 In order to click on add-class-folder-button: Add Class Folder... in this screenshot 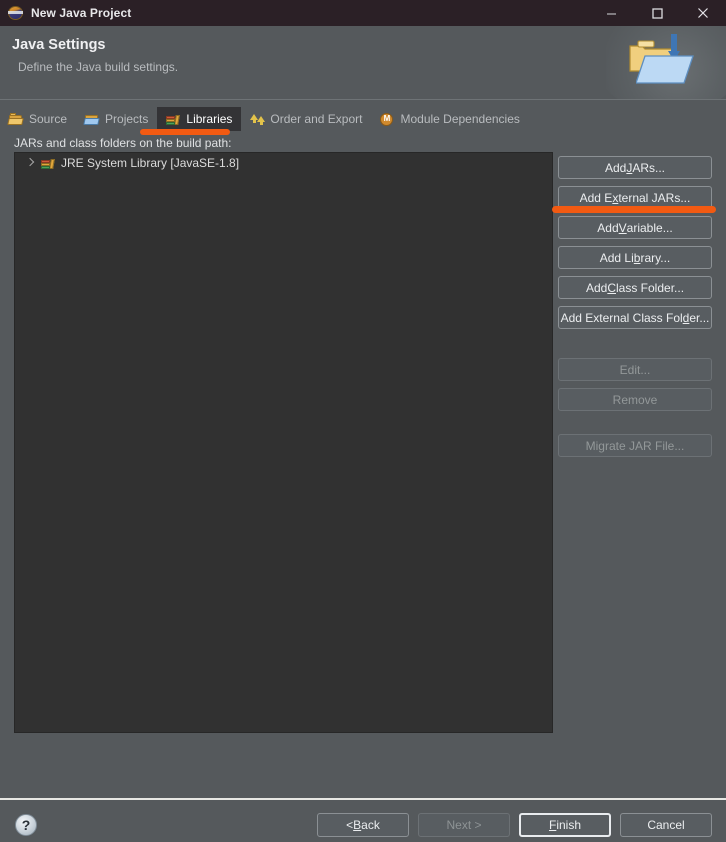, I will do `click(635, 287)`.